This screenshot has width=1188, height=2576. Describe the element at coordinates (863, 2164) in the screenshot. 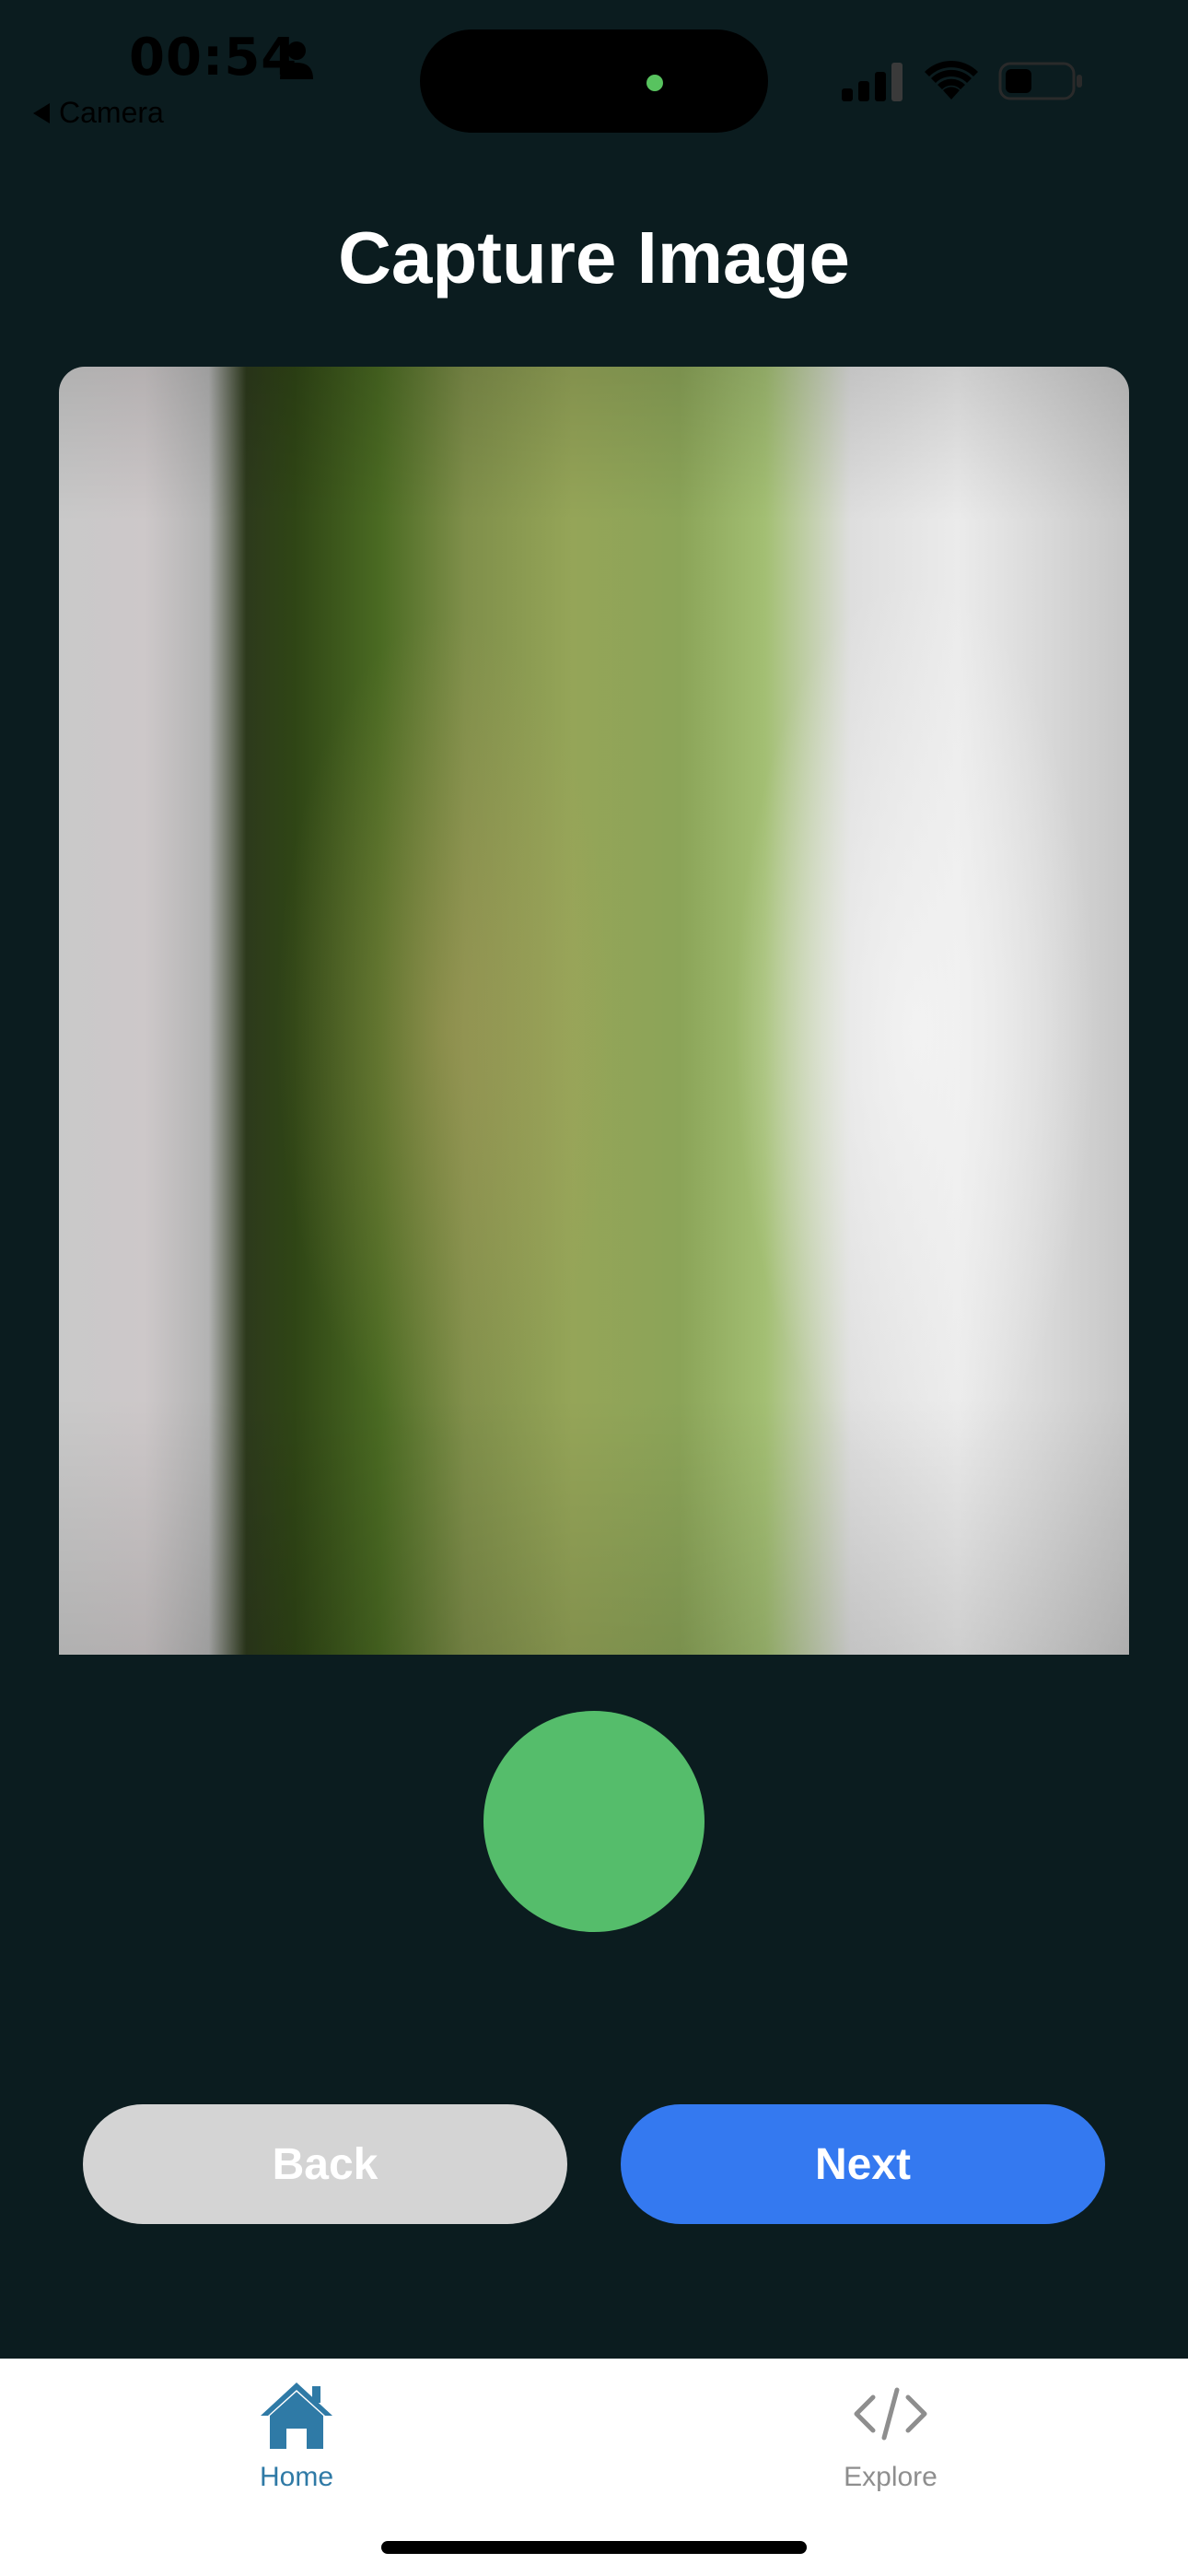

I see `next-button: Next` at that location.